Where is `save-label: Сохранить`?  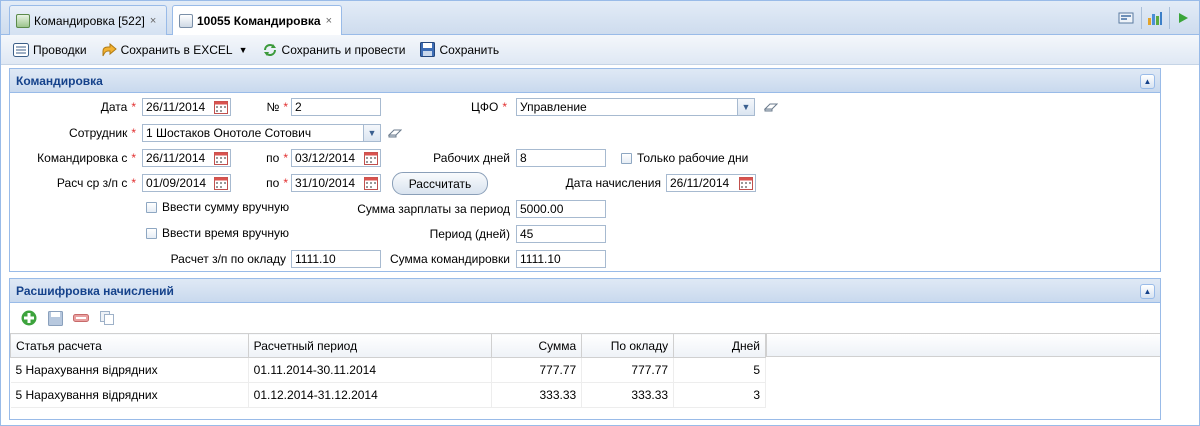
save-label: Сохранить is located at coordinates (469, 49).